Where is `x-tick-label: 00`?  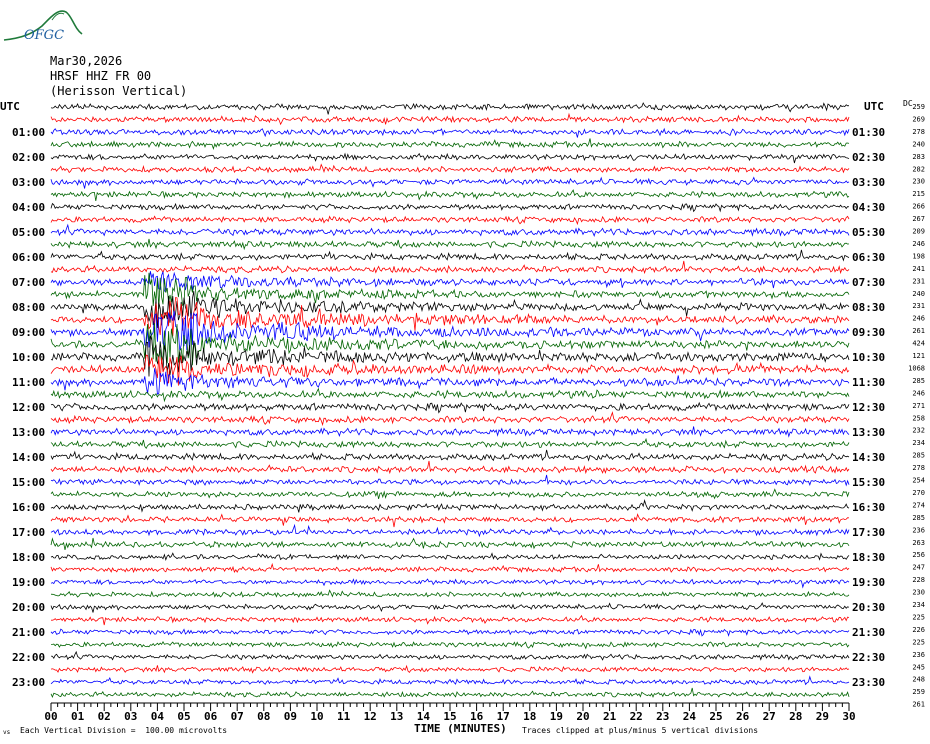
x-tick-label: 00 is located at coordinates (50, 716).